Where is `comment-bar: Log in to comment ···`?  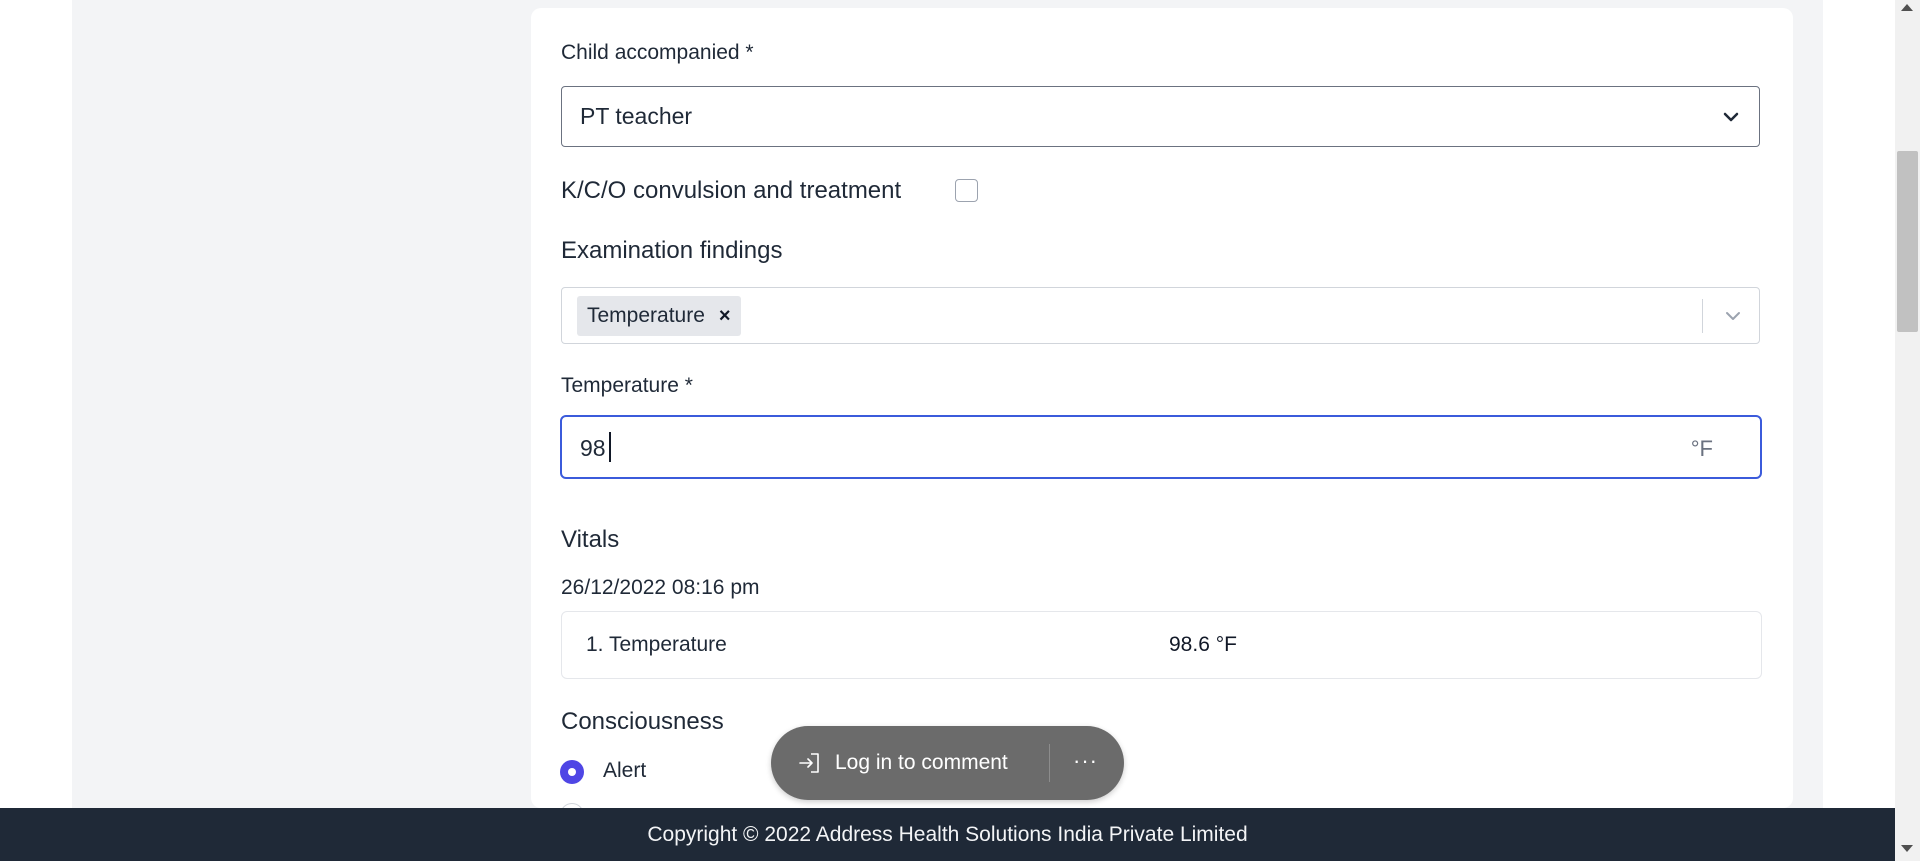 comment-bar: Log in to comment ··· is located at coordinates (947, 763).